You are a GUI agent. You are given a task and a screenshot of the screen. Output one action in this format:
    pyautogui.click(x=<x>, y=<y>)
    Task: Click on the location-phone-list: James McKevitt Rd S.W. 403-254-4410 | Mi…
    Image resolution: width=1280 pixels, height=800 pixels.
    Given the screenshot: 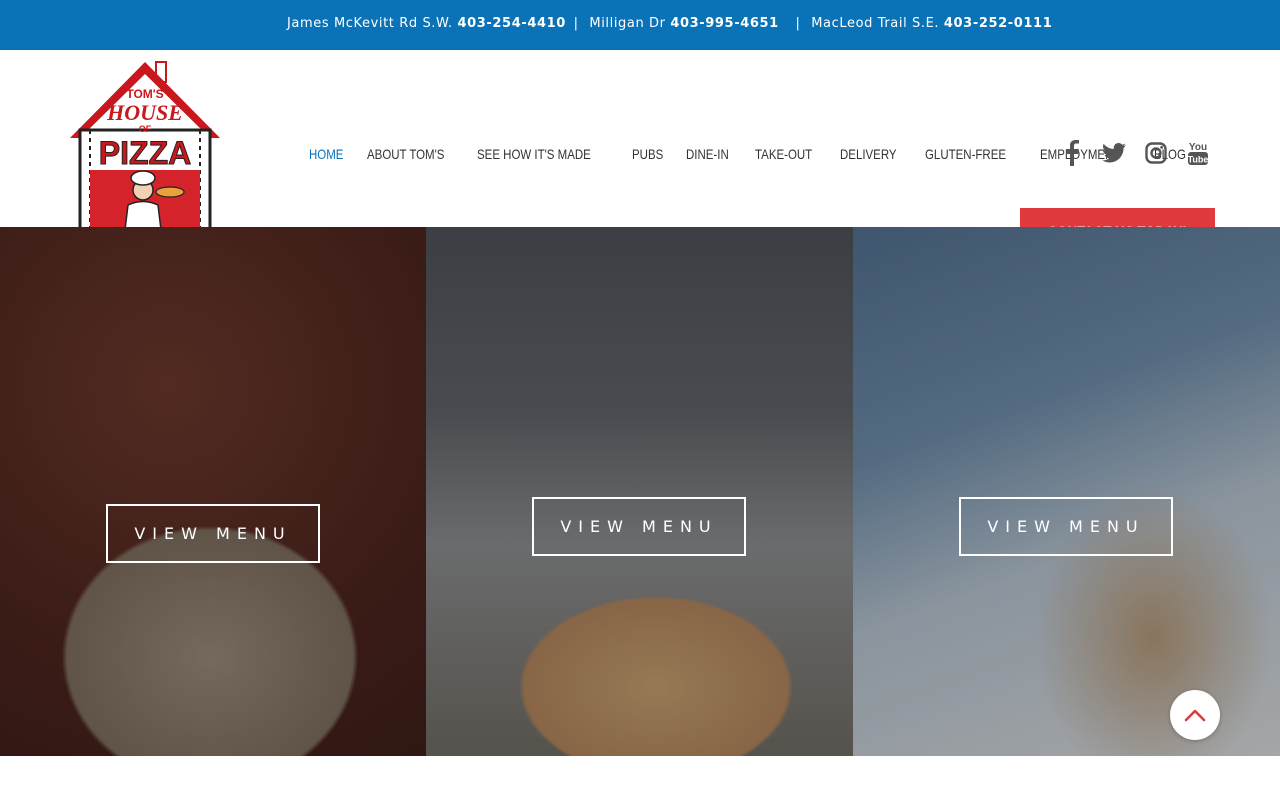 What is the action you would take?
    pyautogui.click(x=669, y=23)
    